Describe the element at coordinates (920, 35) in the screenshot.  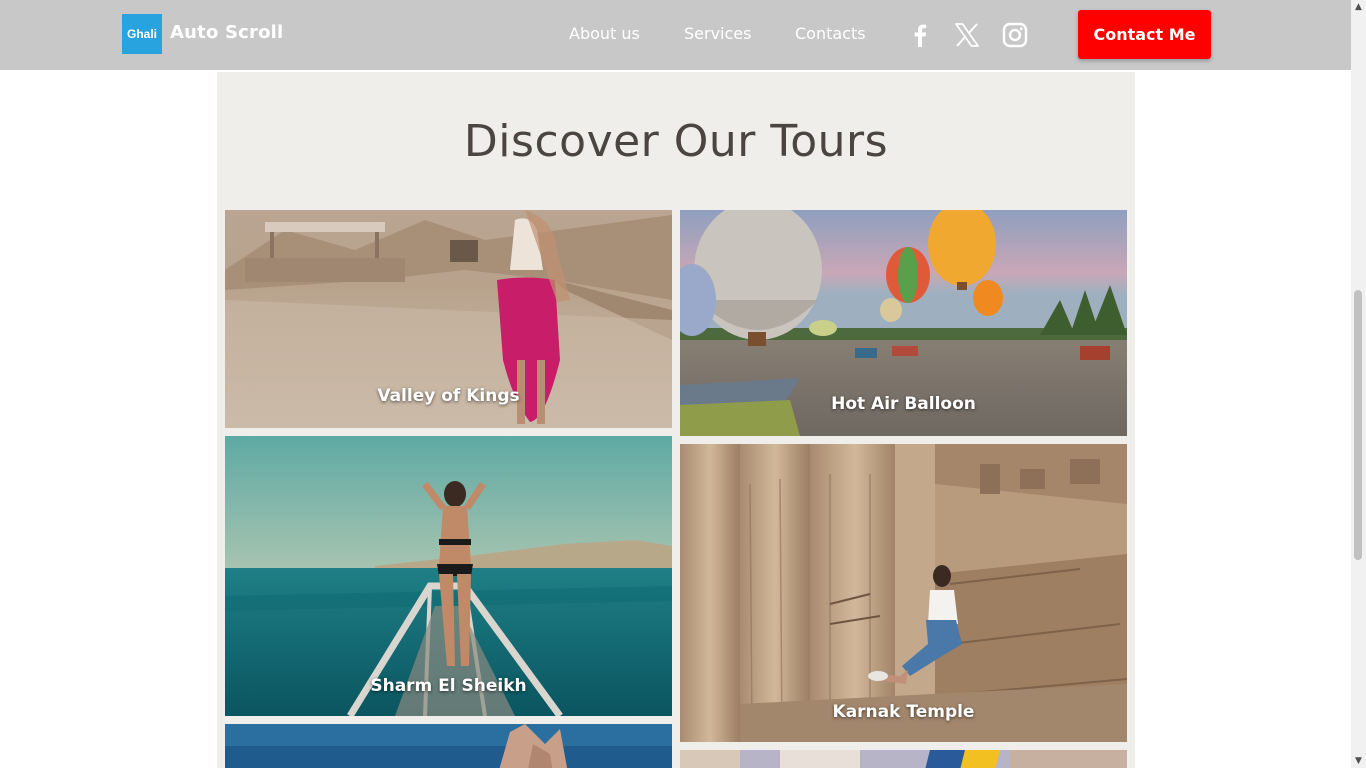
I see `facebook-icon` at that location.